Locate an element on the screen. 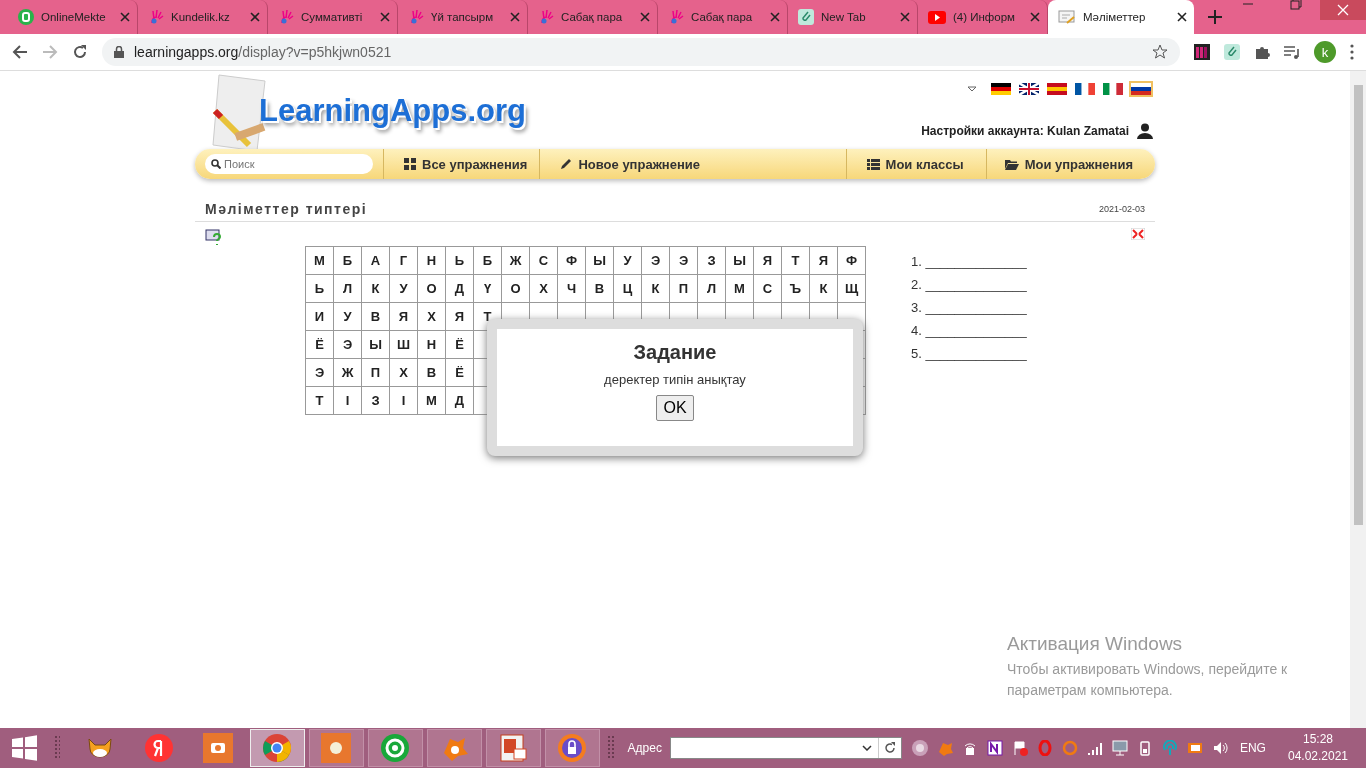 The height and width of the screenshot is (768, 1366). display-share-icon is located at coordinates (1194, 748).